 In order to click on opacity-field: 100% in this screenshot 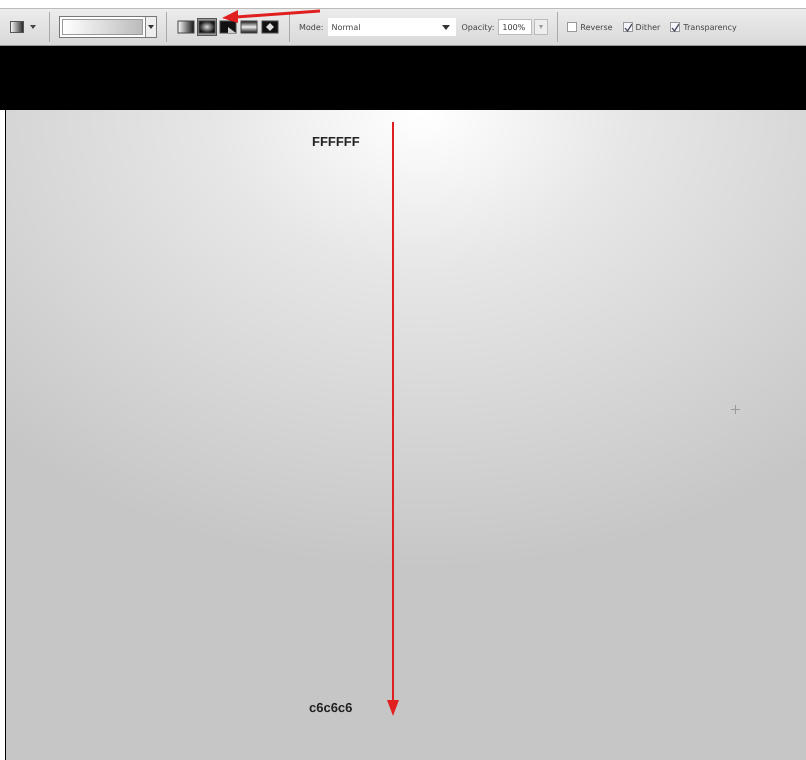, I will do `click(515, 27)`.